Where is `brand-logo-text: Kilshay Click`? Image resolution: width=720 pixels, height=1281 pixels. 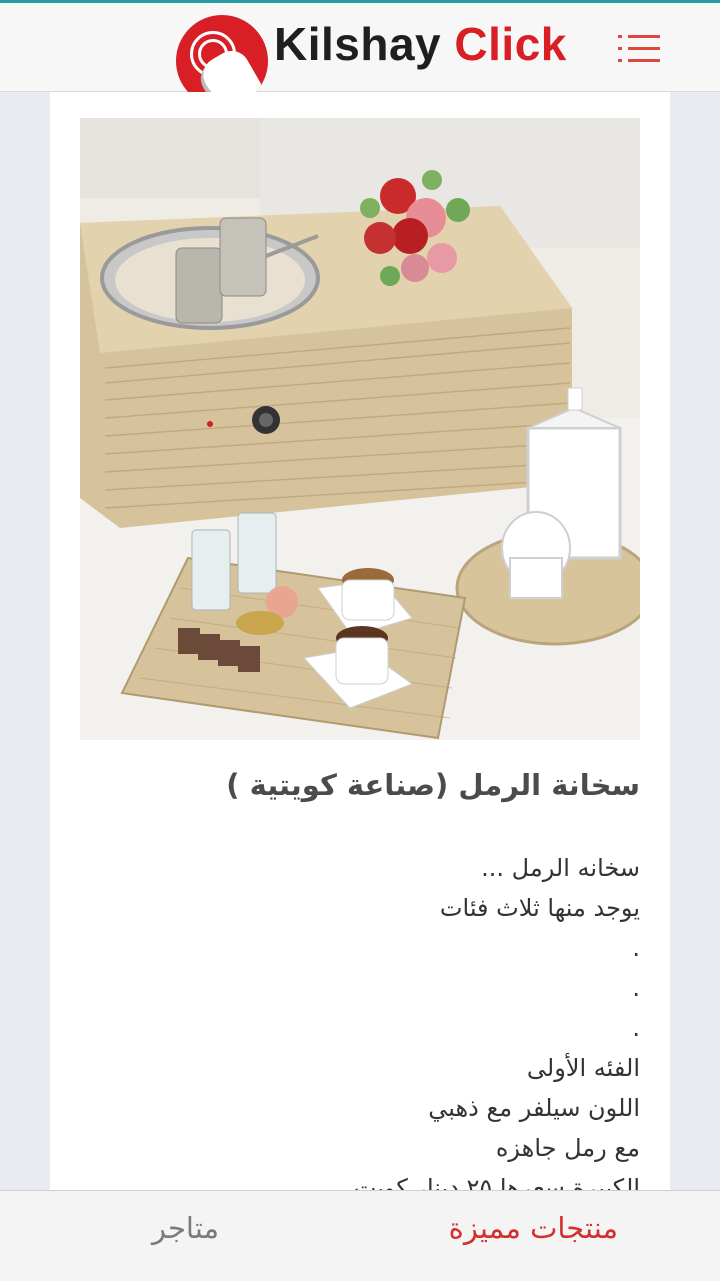
brand-logo-text: Kilshay Click is located at coordinates (420, 44).